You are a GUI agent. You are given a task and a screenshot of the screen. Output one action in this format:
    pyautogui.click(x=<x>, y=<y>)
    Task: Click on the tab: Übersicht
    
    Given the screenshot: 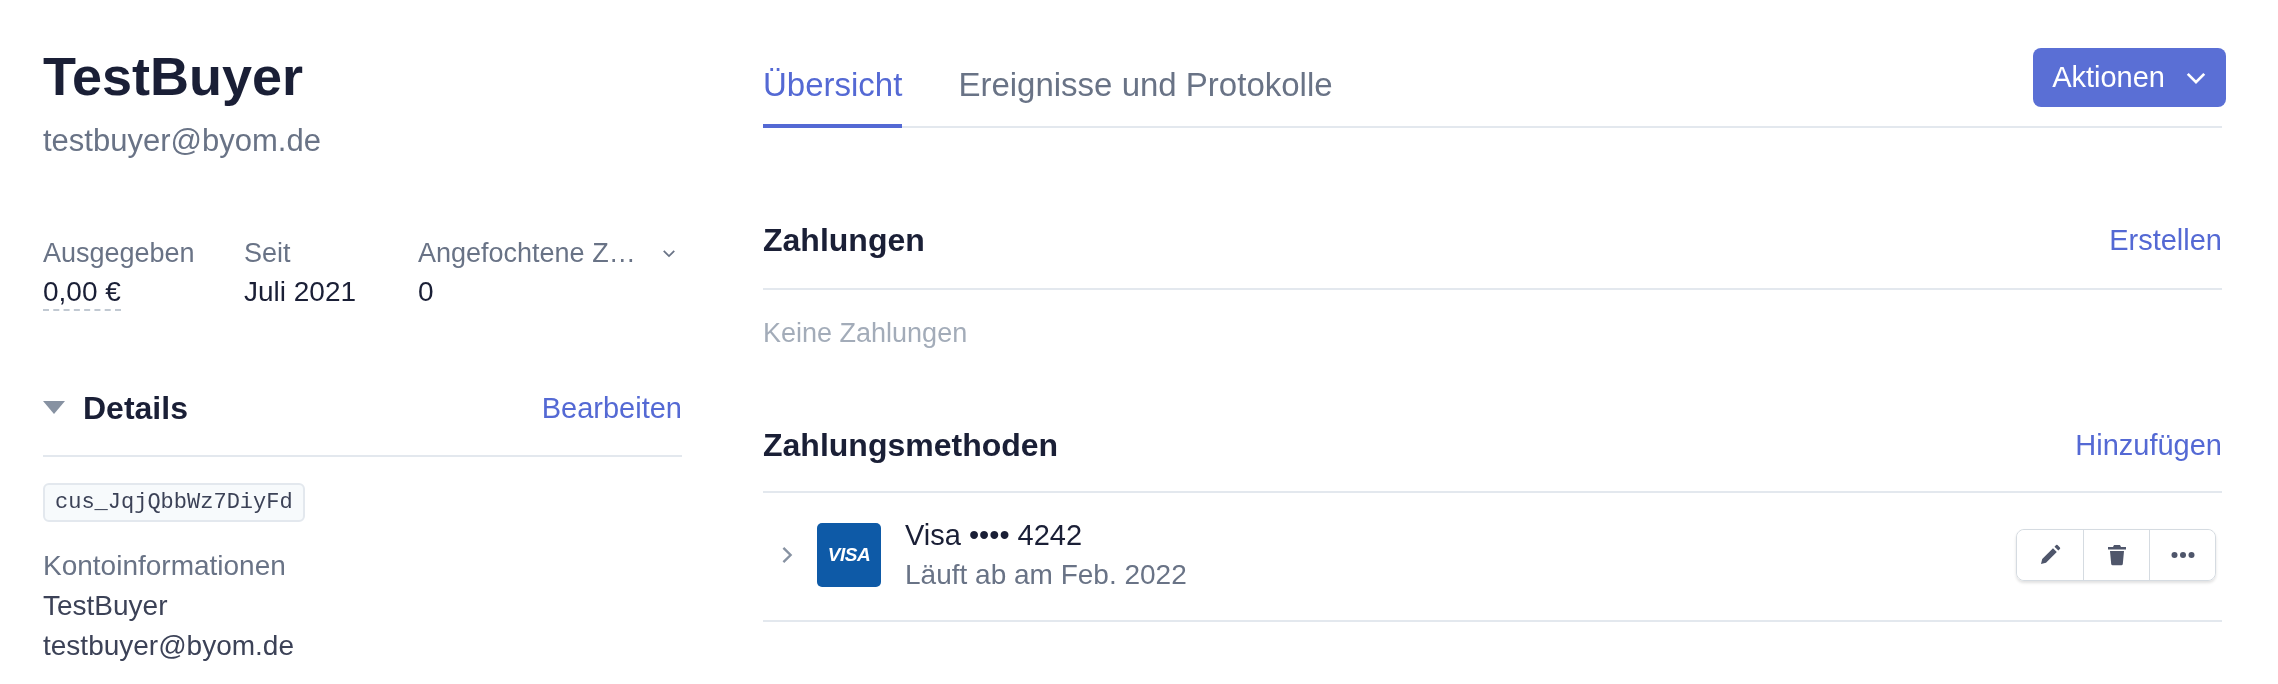 What is the action you would take?
    pyautogui.click(x=833, y=88)
    